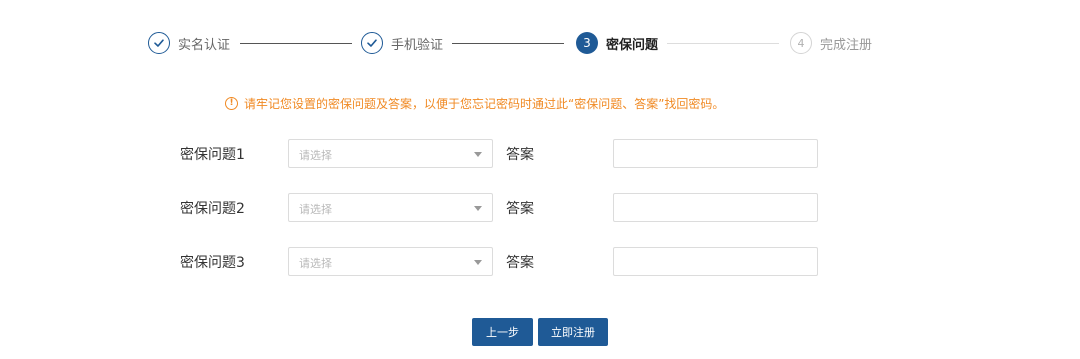 The height and width of the screenshot is (359, 1080). What do you see at coordinates (212, 155) in the screenshot?
I see `question-label: 密保问题1` at bounding box center [212, 155].